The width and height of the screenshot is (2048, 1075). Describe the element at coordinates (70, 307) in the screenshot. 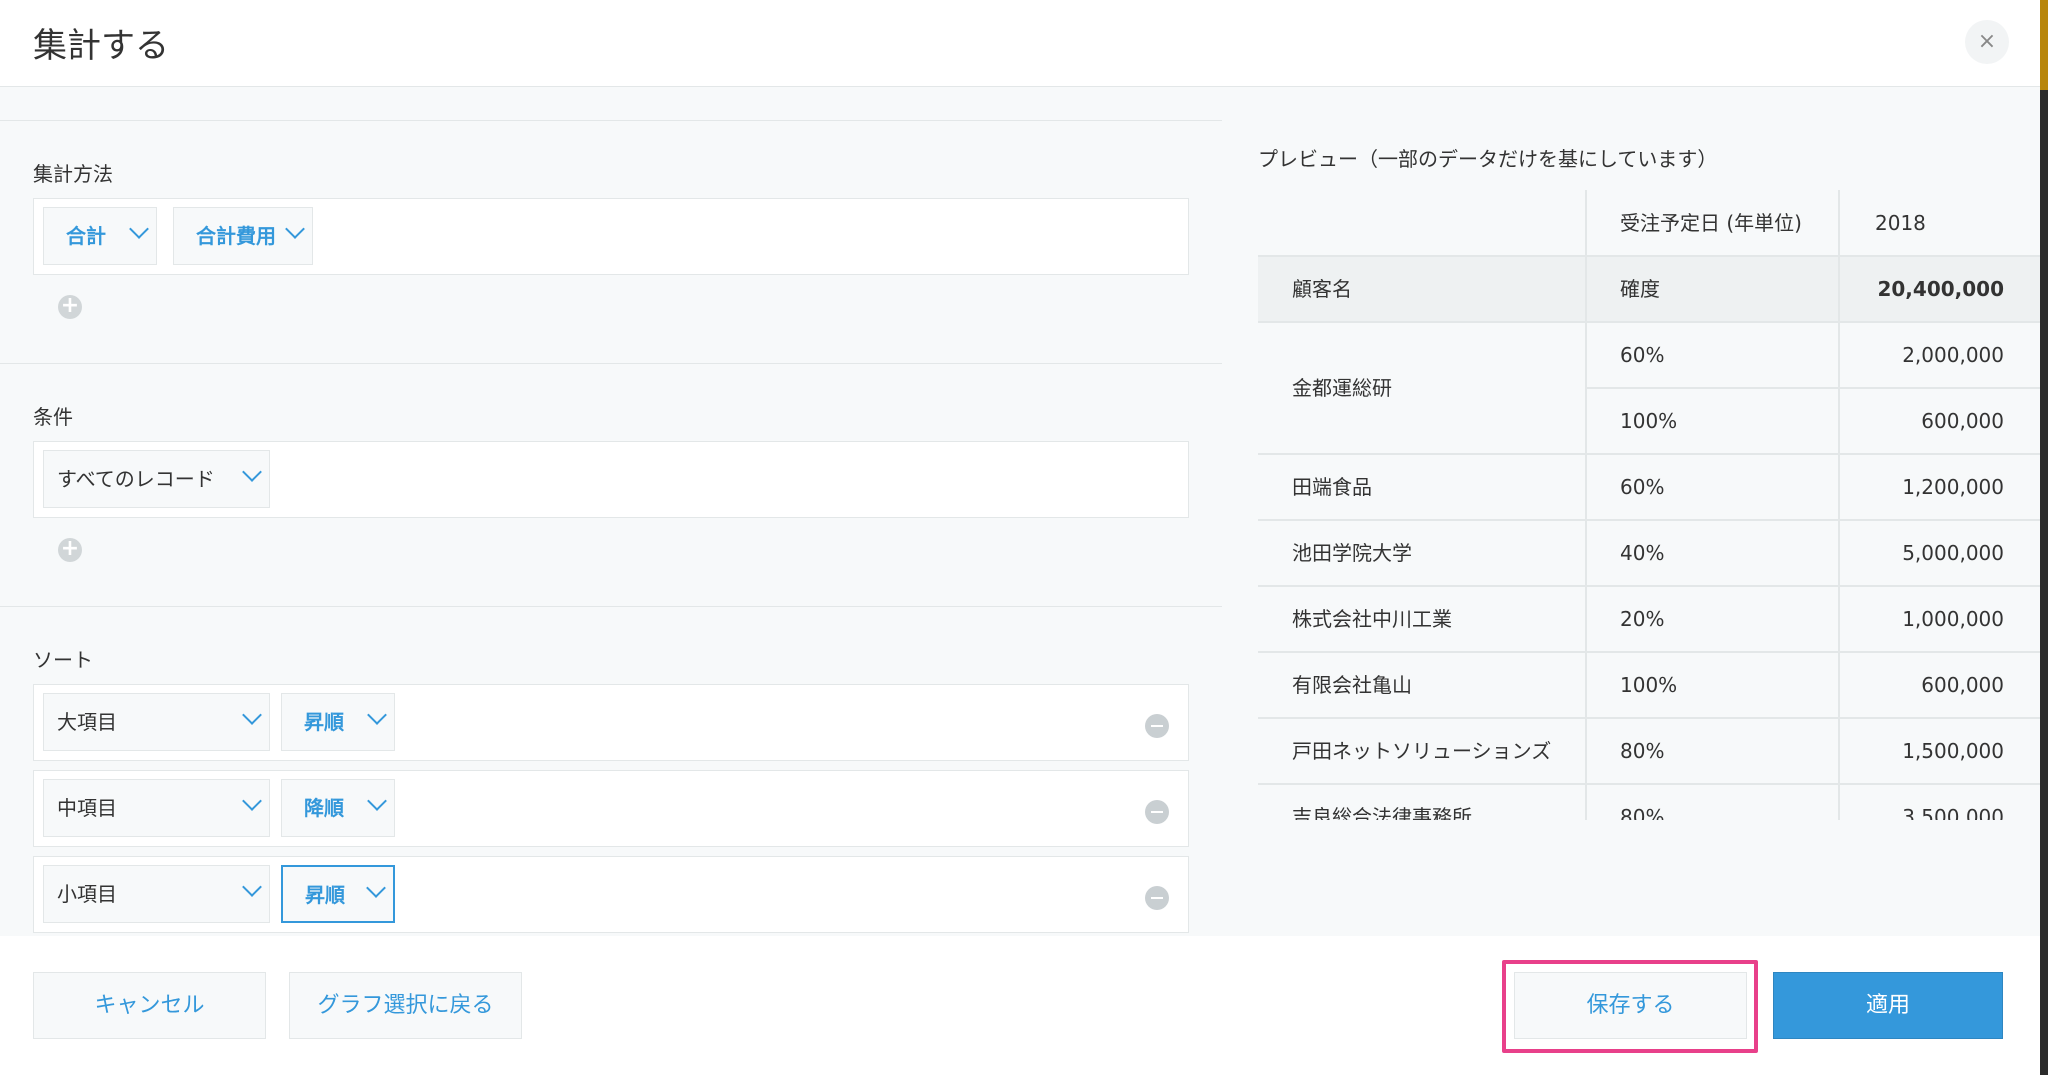

I see `add-aggregation-icon: +` at that location.